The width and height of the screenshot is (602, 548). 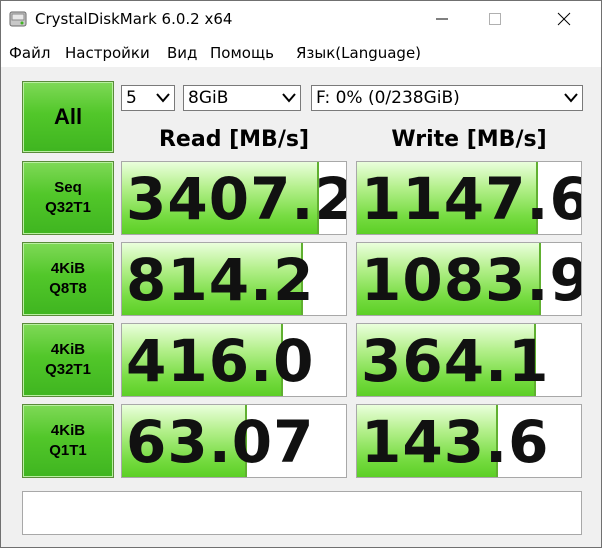 I want to click on close-icon, so click(x=564, y=19).